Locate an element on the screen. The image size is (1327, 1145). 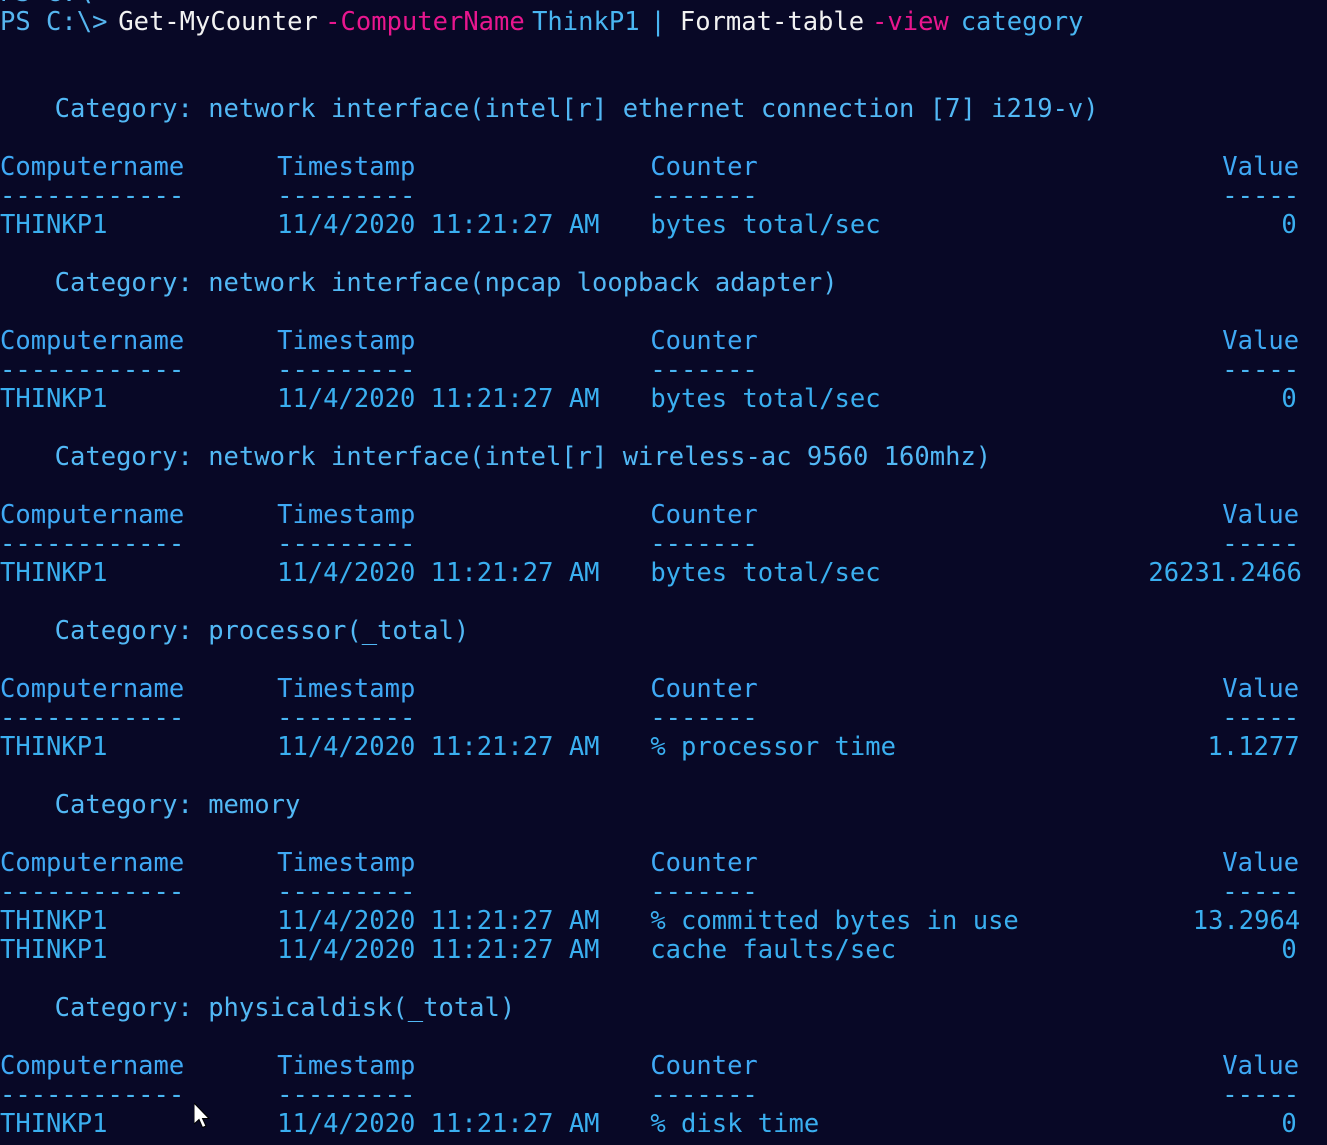
prompt-text: PS C:\> is located at coordinates (54, 22).